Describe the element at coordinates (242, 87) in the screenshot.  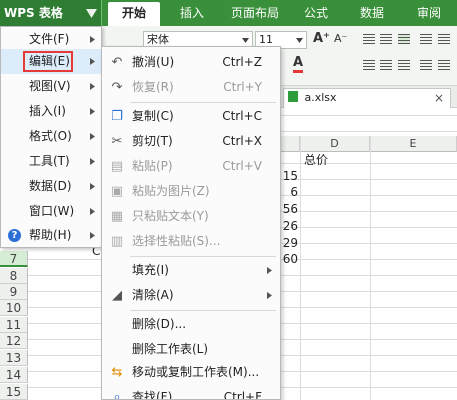
I see `shortcut-label: Ctrl+Y` at that location.